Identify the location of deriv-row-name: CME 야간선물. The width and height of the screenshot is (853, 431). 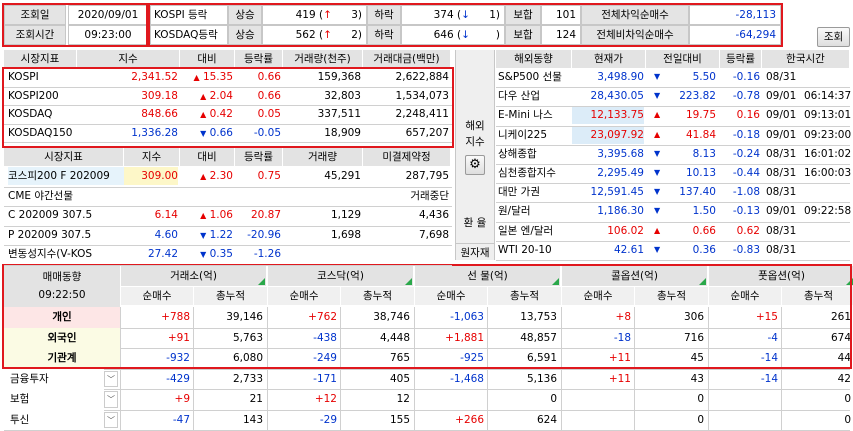
(41, 195).